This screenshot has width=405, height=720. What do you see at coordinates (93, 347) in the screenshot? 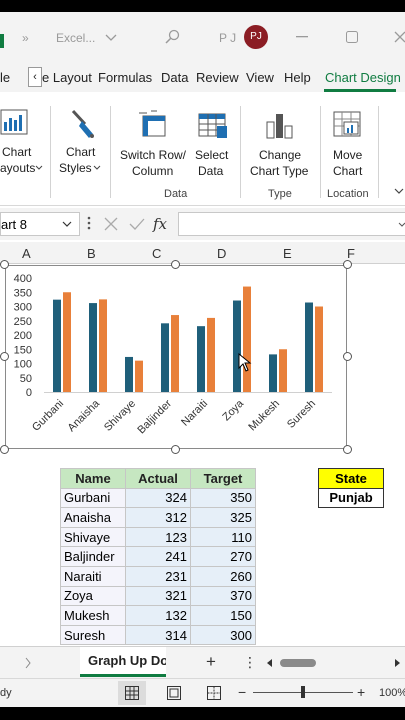
I see `bar-series-1-anaisha` at bounding box center [93, 347].